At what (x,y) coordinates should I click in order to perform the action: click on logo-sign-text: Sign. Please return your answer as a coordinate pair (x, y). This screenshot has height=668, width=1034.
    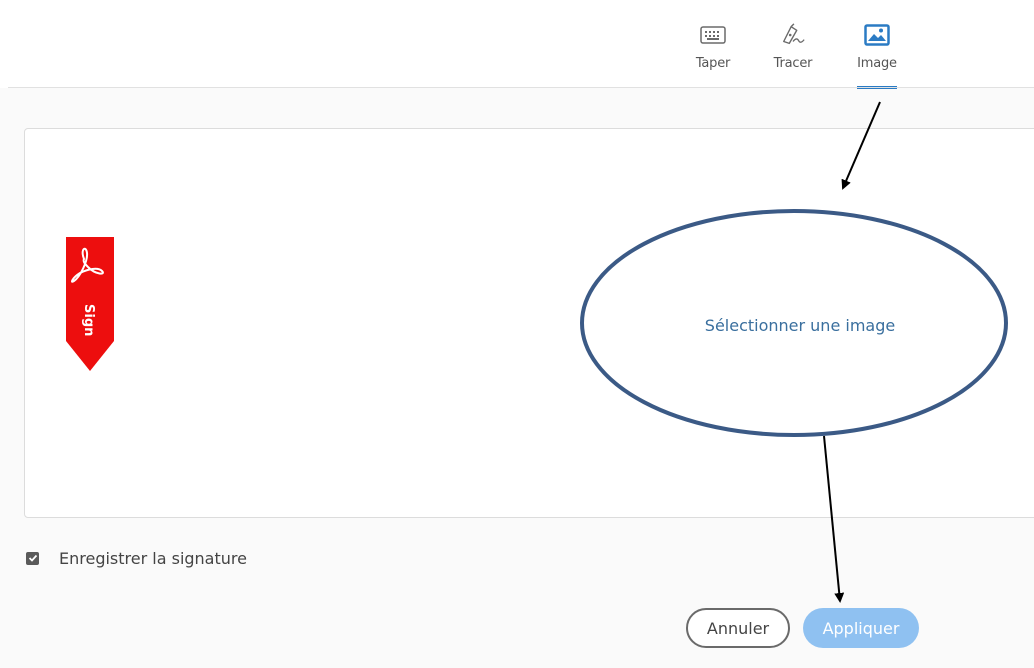
    Looking at the image, I should click on (88, 320).